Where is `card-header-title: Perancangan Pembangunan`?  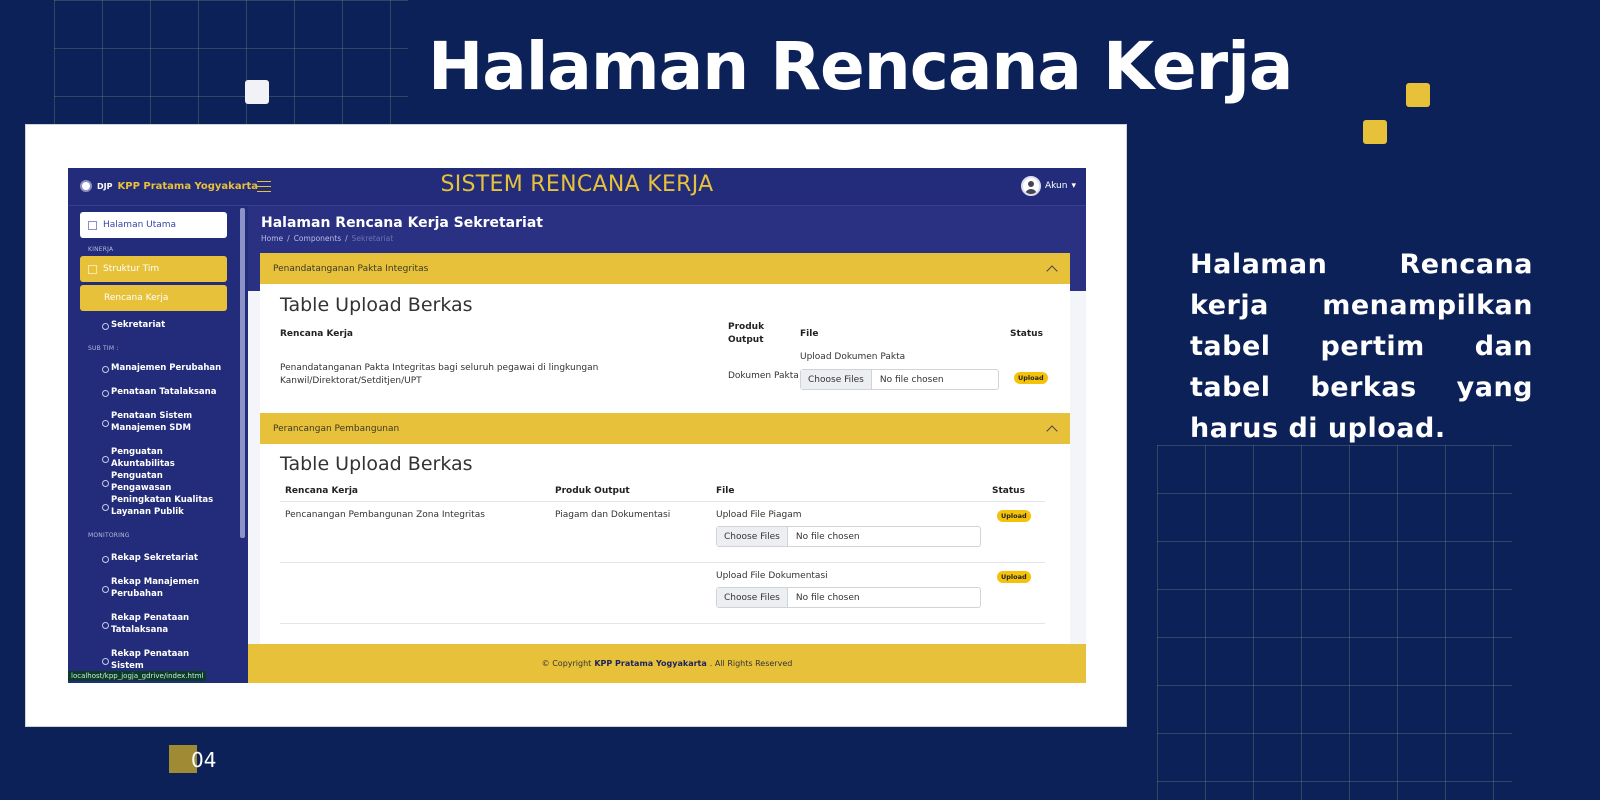
card-header-title: Perancangan Pembangunan is located at coordinates (336, 428).